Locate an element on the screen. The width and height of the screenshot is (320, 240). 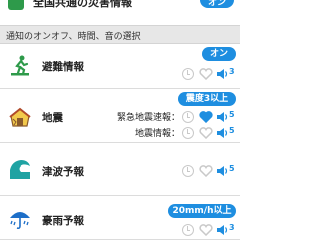
eew-controls: 5 is located at coordinates (209, 116).